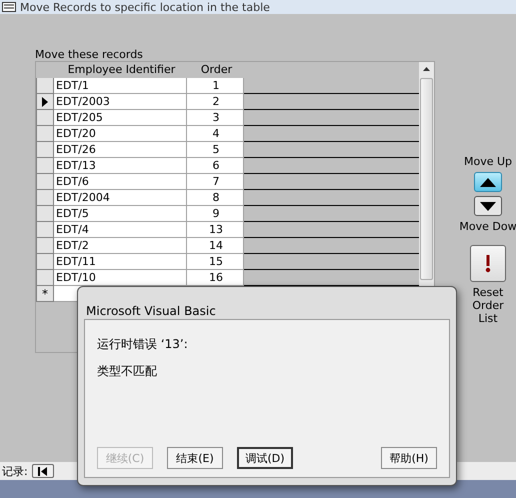 The width and height of the screenshot is (516, 498). Describe the element at coordinates (120, 150) in the screenshot. I see `table-cell: EDT/26` at that location.